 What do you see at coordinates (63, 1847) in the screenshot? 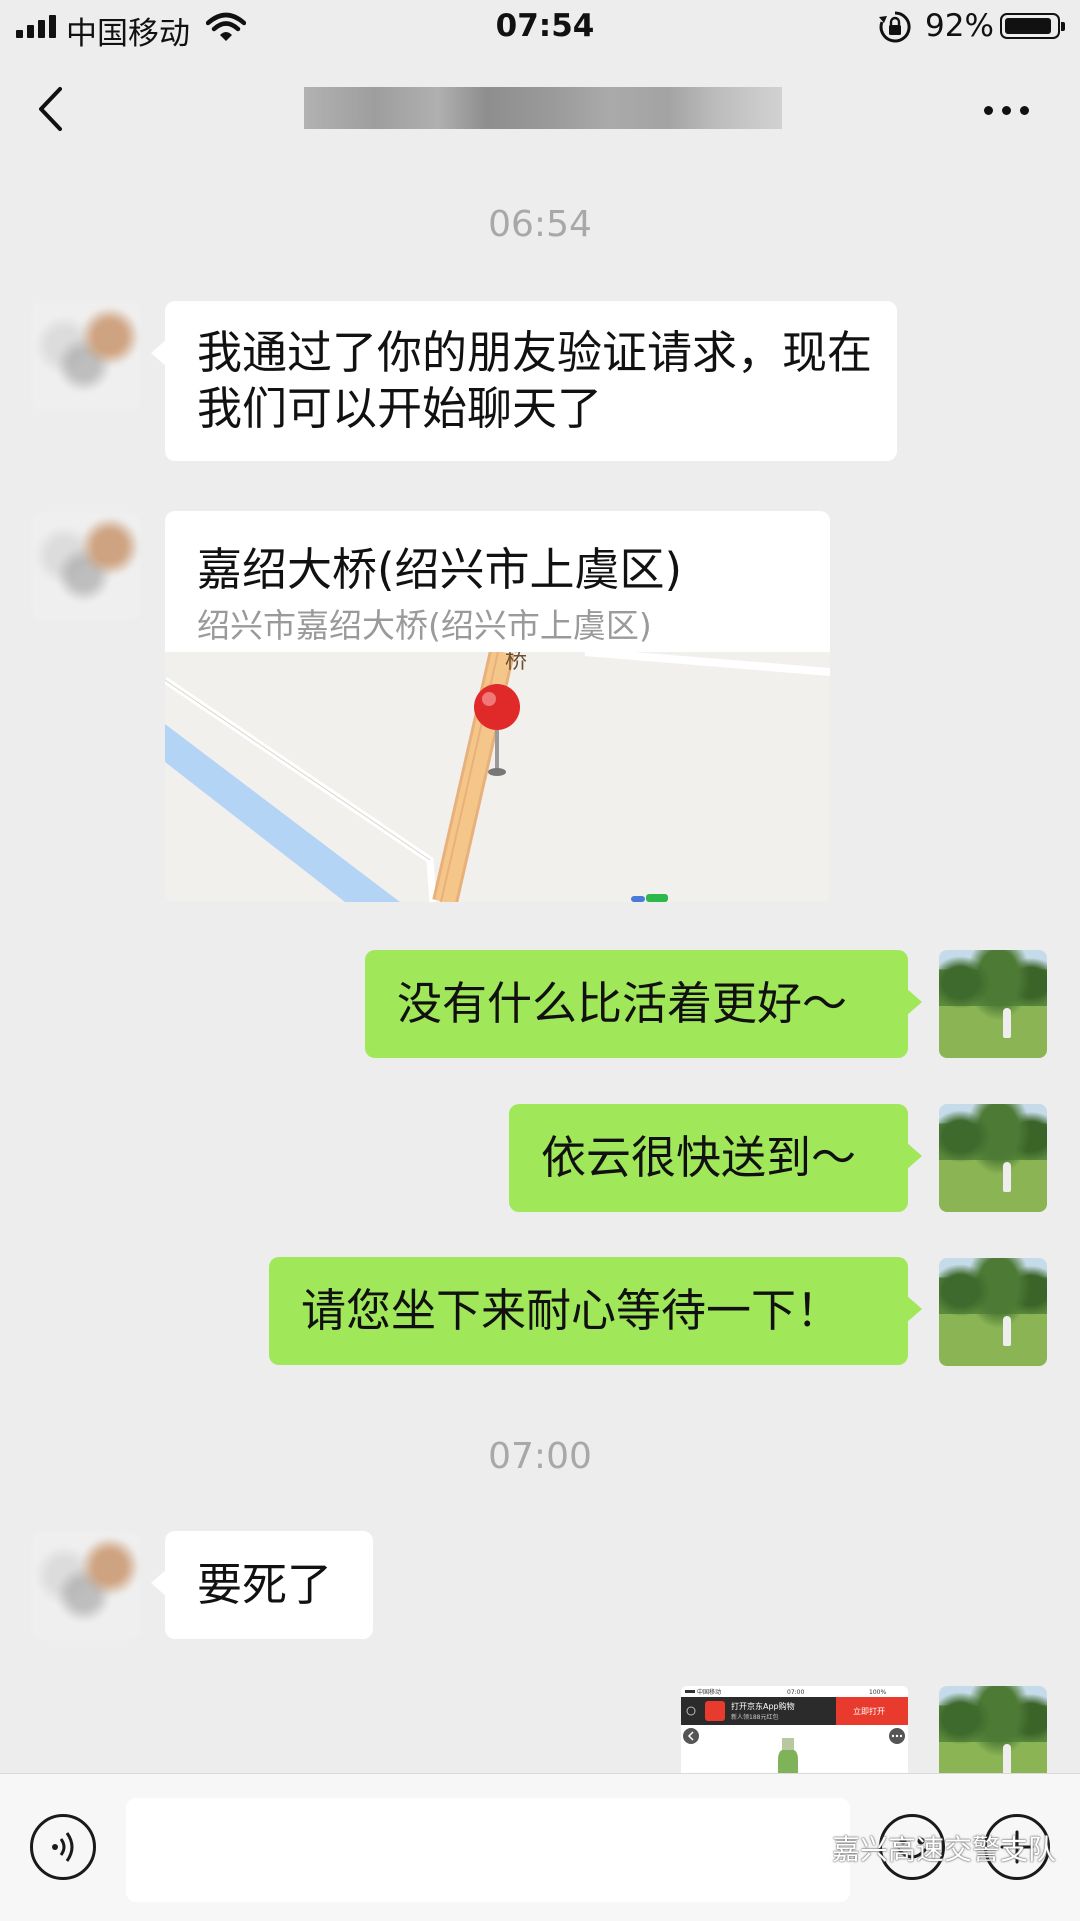
I see `voice-icon` at bounding box center [63, 1847].